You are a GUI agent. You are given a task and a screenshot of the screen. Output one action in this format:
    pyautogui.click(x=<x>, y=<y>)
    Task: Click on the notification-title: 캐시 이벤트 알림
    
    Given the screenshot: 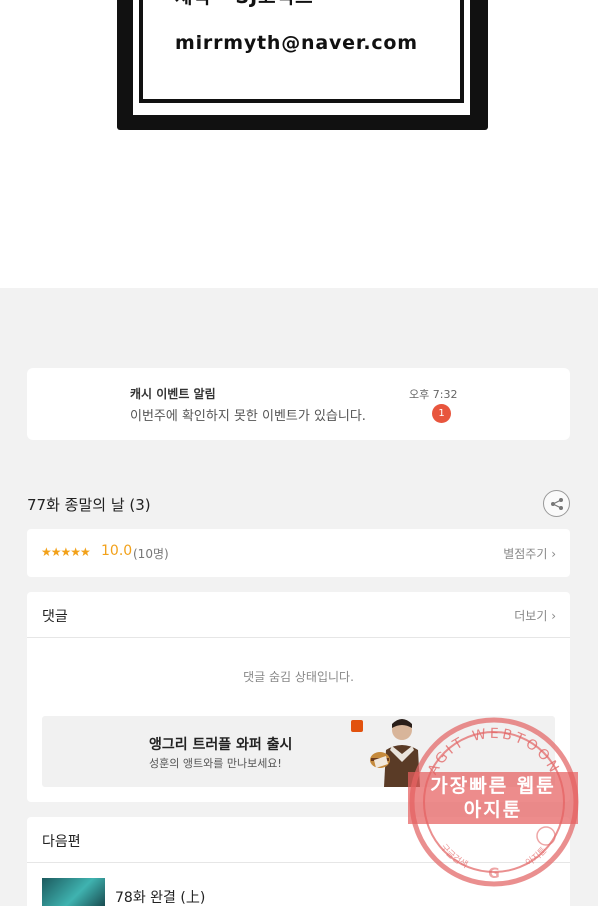 What is the action you would take?
    pyautogui.click(x=173, y=394)
    